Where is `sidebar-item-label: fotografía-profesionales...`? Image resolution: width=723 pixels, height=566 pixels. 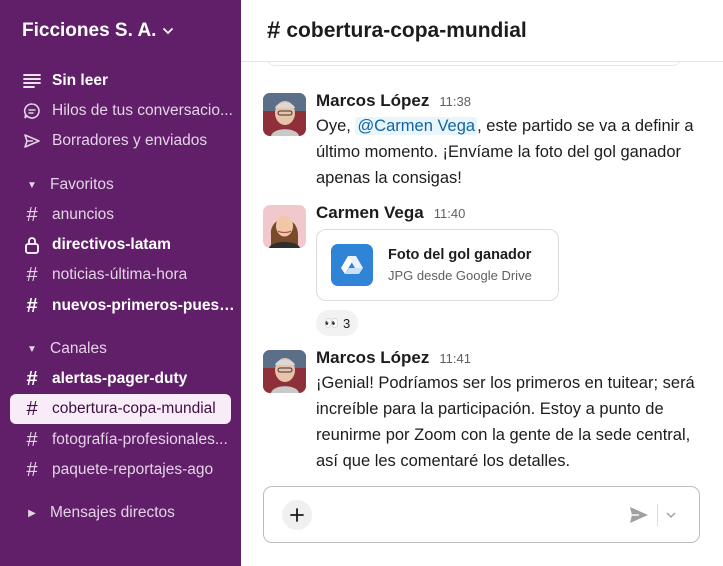 sidebar-item-label: fotografía-profesionales... is located at coordinates (140, 439).